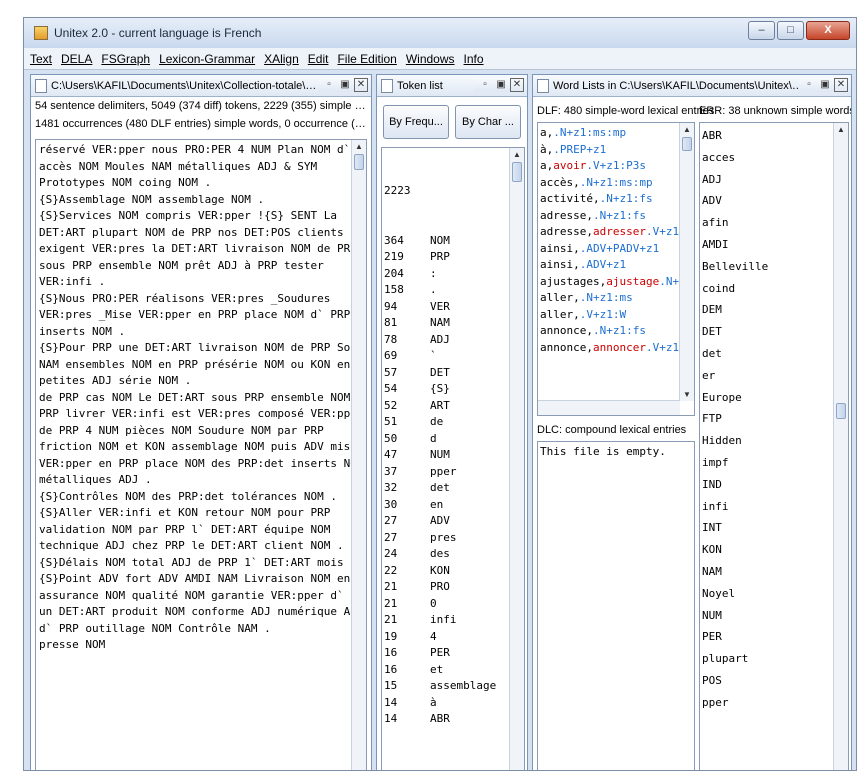 The width and height of the screenshot is (865, 775). What do you see at coordinates (76, 59) in the screenshot?
I see `menu-dela: DELA` at bounding box center [76, 59].